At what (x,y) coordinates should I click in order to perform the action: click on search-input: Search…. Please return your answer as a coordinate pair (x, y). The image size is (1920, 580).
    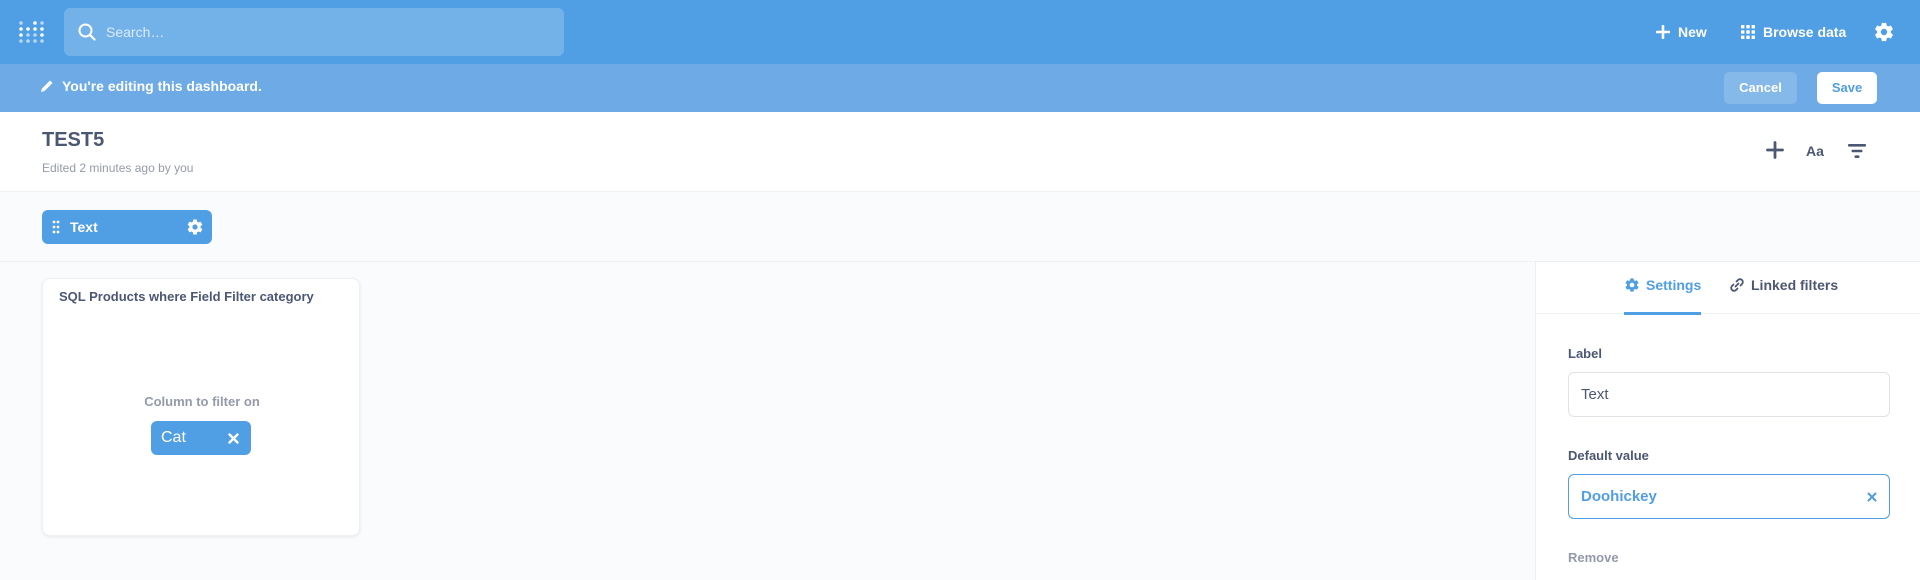
    Looking at the image, I should click on (135, 32).